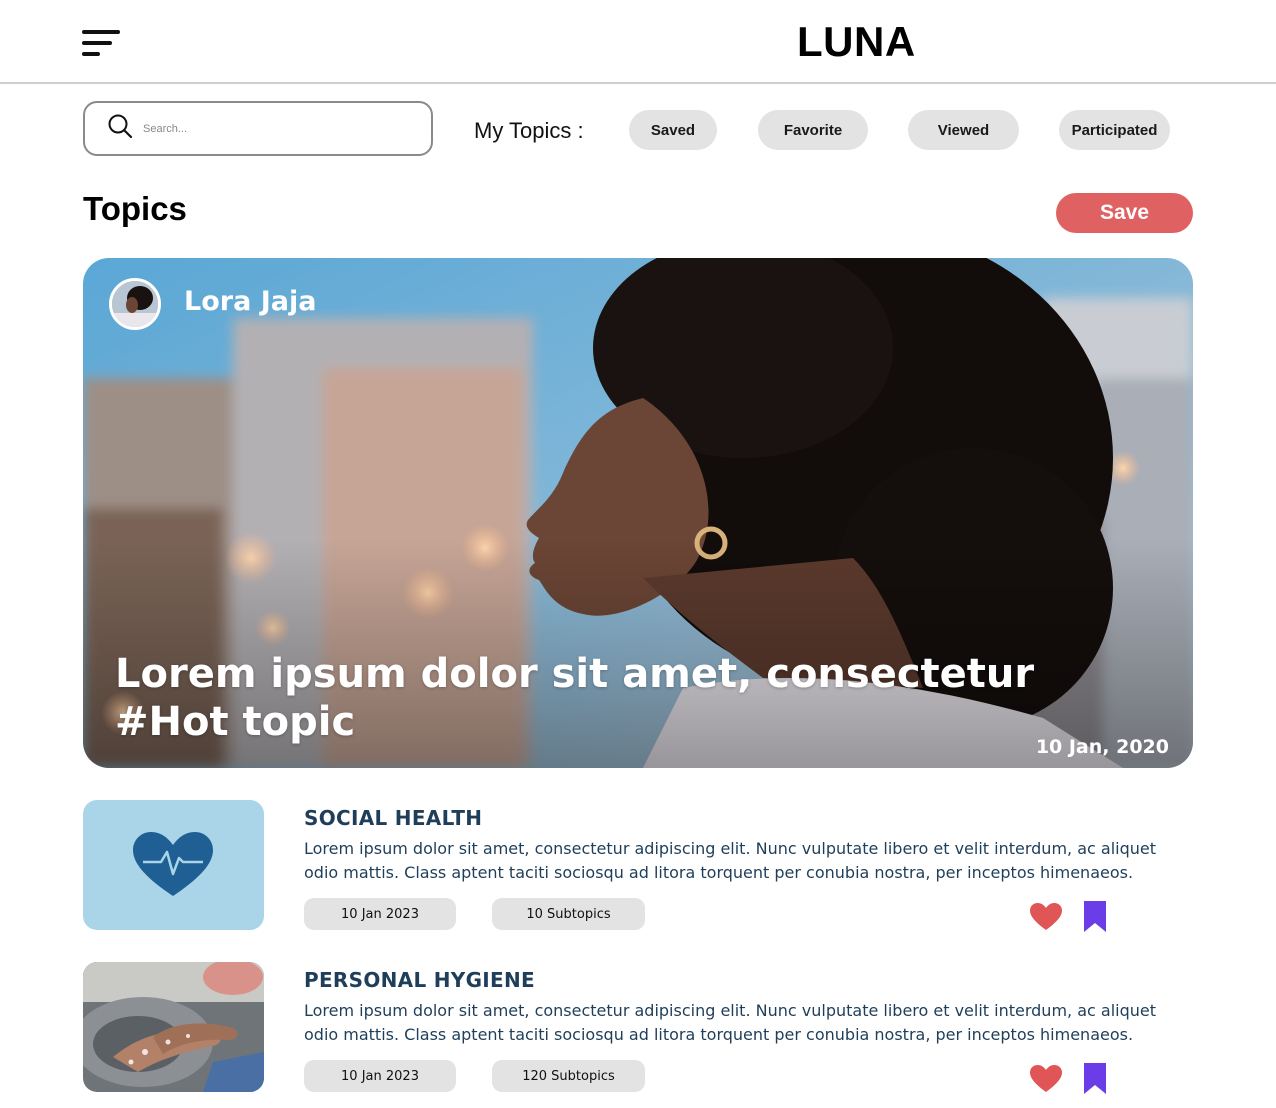  What do you see at coordinates (250, 301) in the screenshot?
I see `author-name: Lora Jaja` at bounding box center [250, 301].